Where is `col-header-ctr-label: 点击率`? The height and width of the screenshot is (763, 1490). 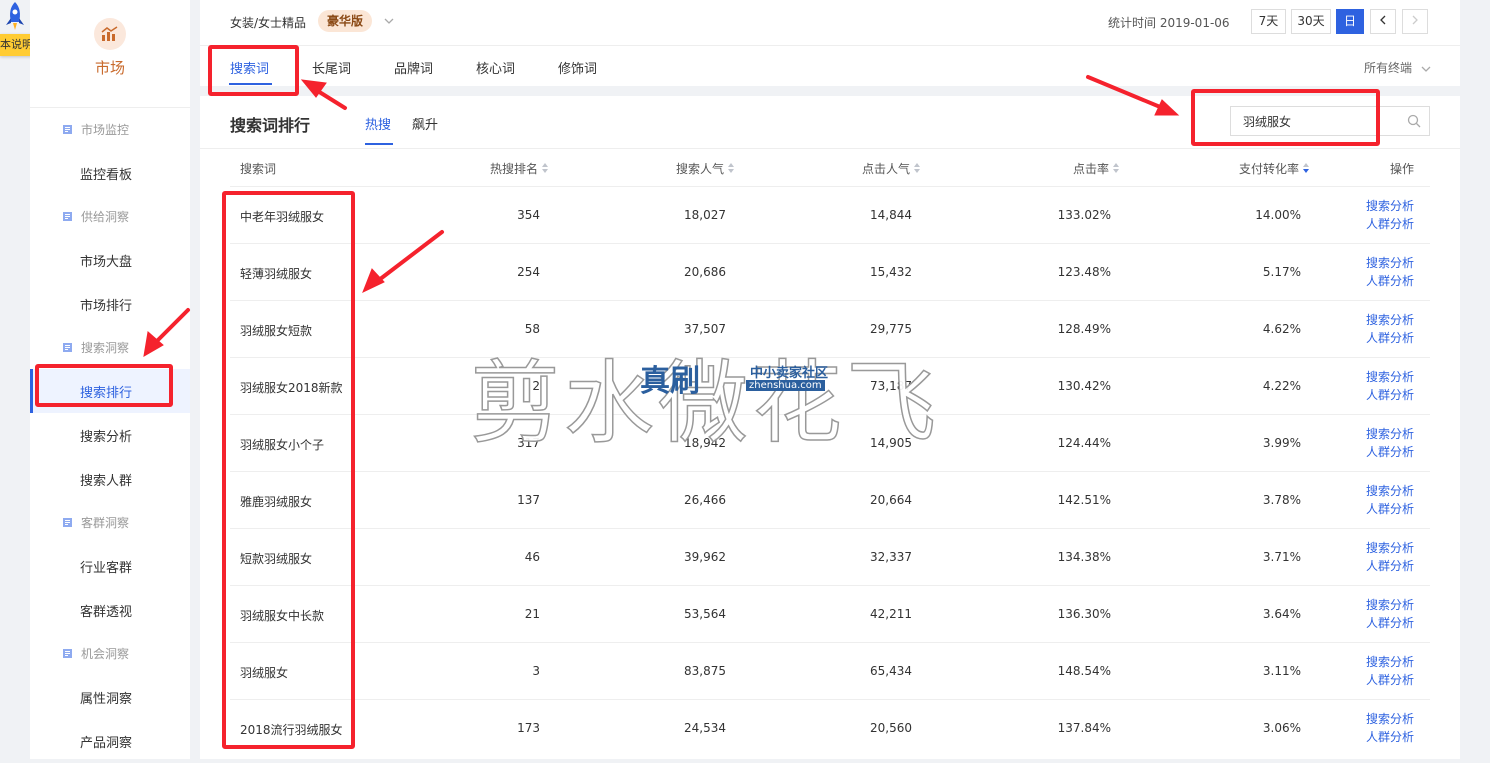
col-header-ctr-label: 点击率 is located at coordinates (1091, 169).